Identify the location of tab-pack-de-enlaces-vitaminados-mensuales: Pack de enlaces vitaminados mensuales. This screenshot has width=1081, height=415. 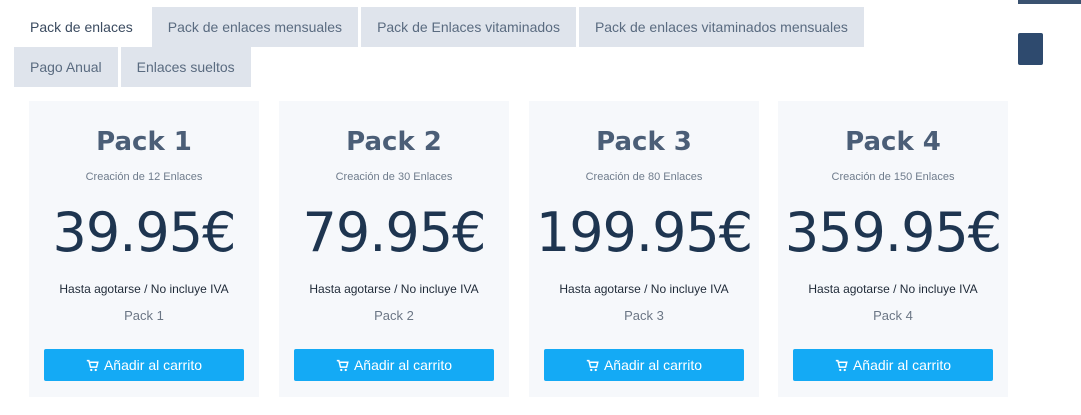
(721, 27).